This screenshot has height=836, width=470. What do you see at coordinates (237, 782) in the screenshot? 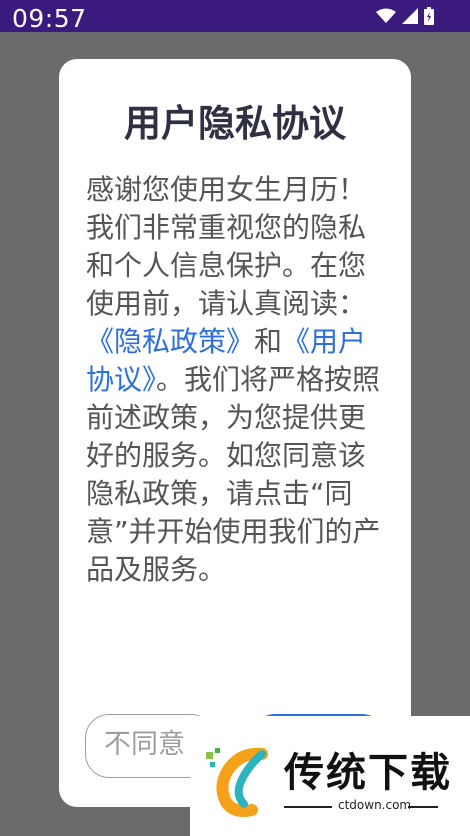
I see `watermark-logo-icon` at bounding box center [237, 782].